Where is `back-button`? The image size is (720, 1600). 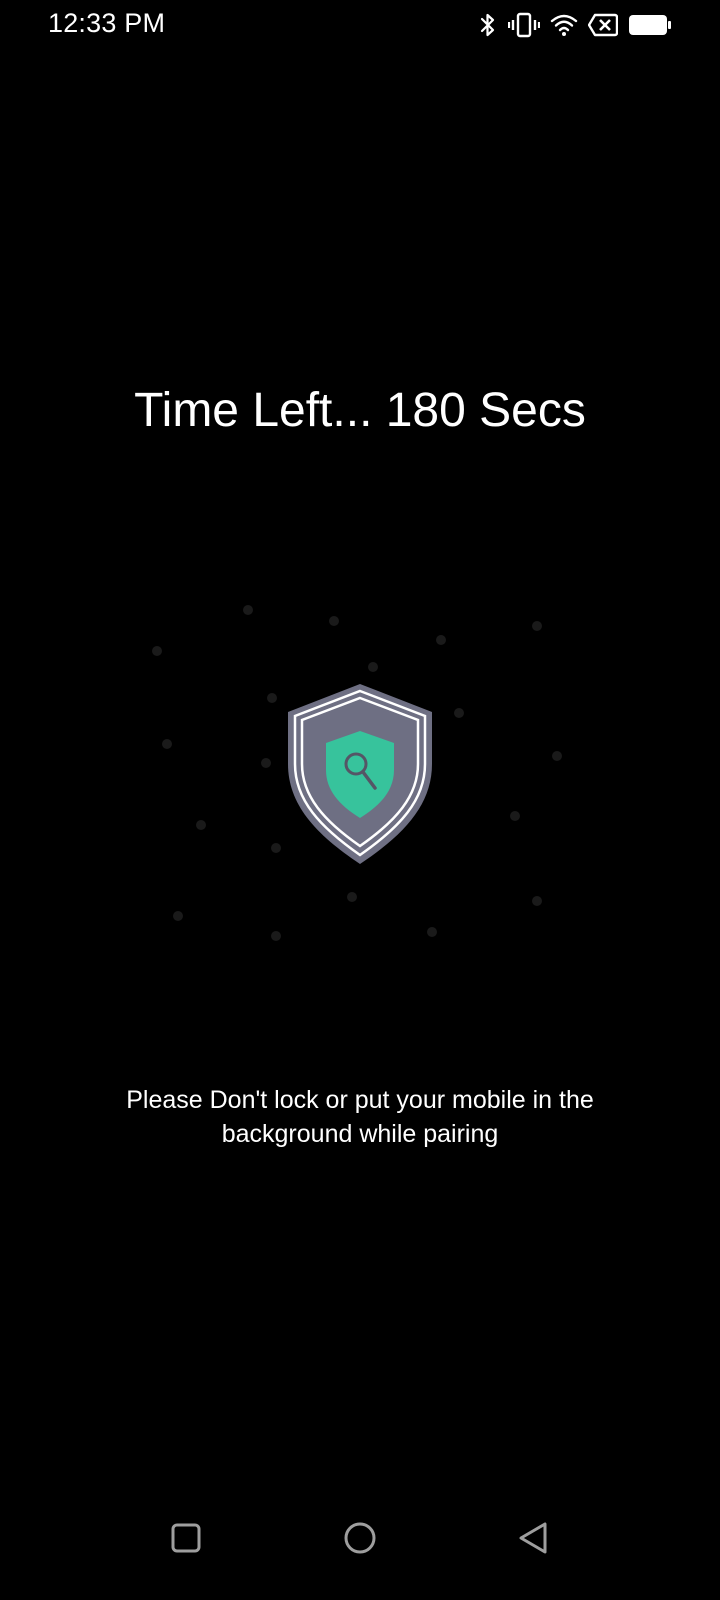
back-button is located at coordinates (534, 1540).